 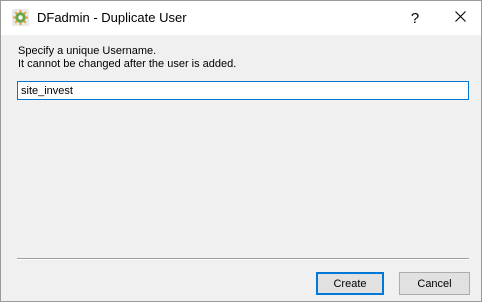 I want to click on close-button, so click(x=460, y=18).